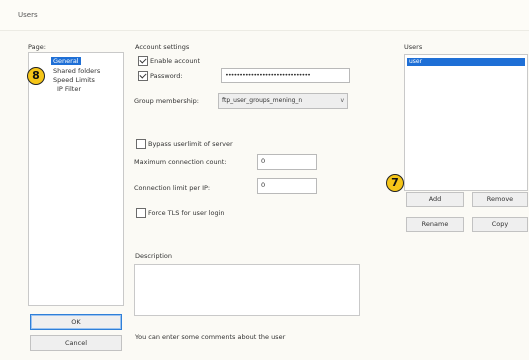 The image size is (529, 360). Describe the element at coordinates (166, 76) in the screenshot. I see `password-label: Password:` at that location.